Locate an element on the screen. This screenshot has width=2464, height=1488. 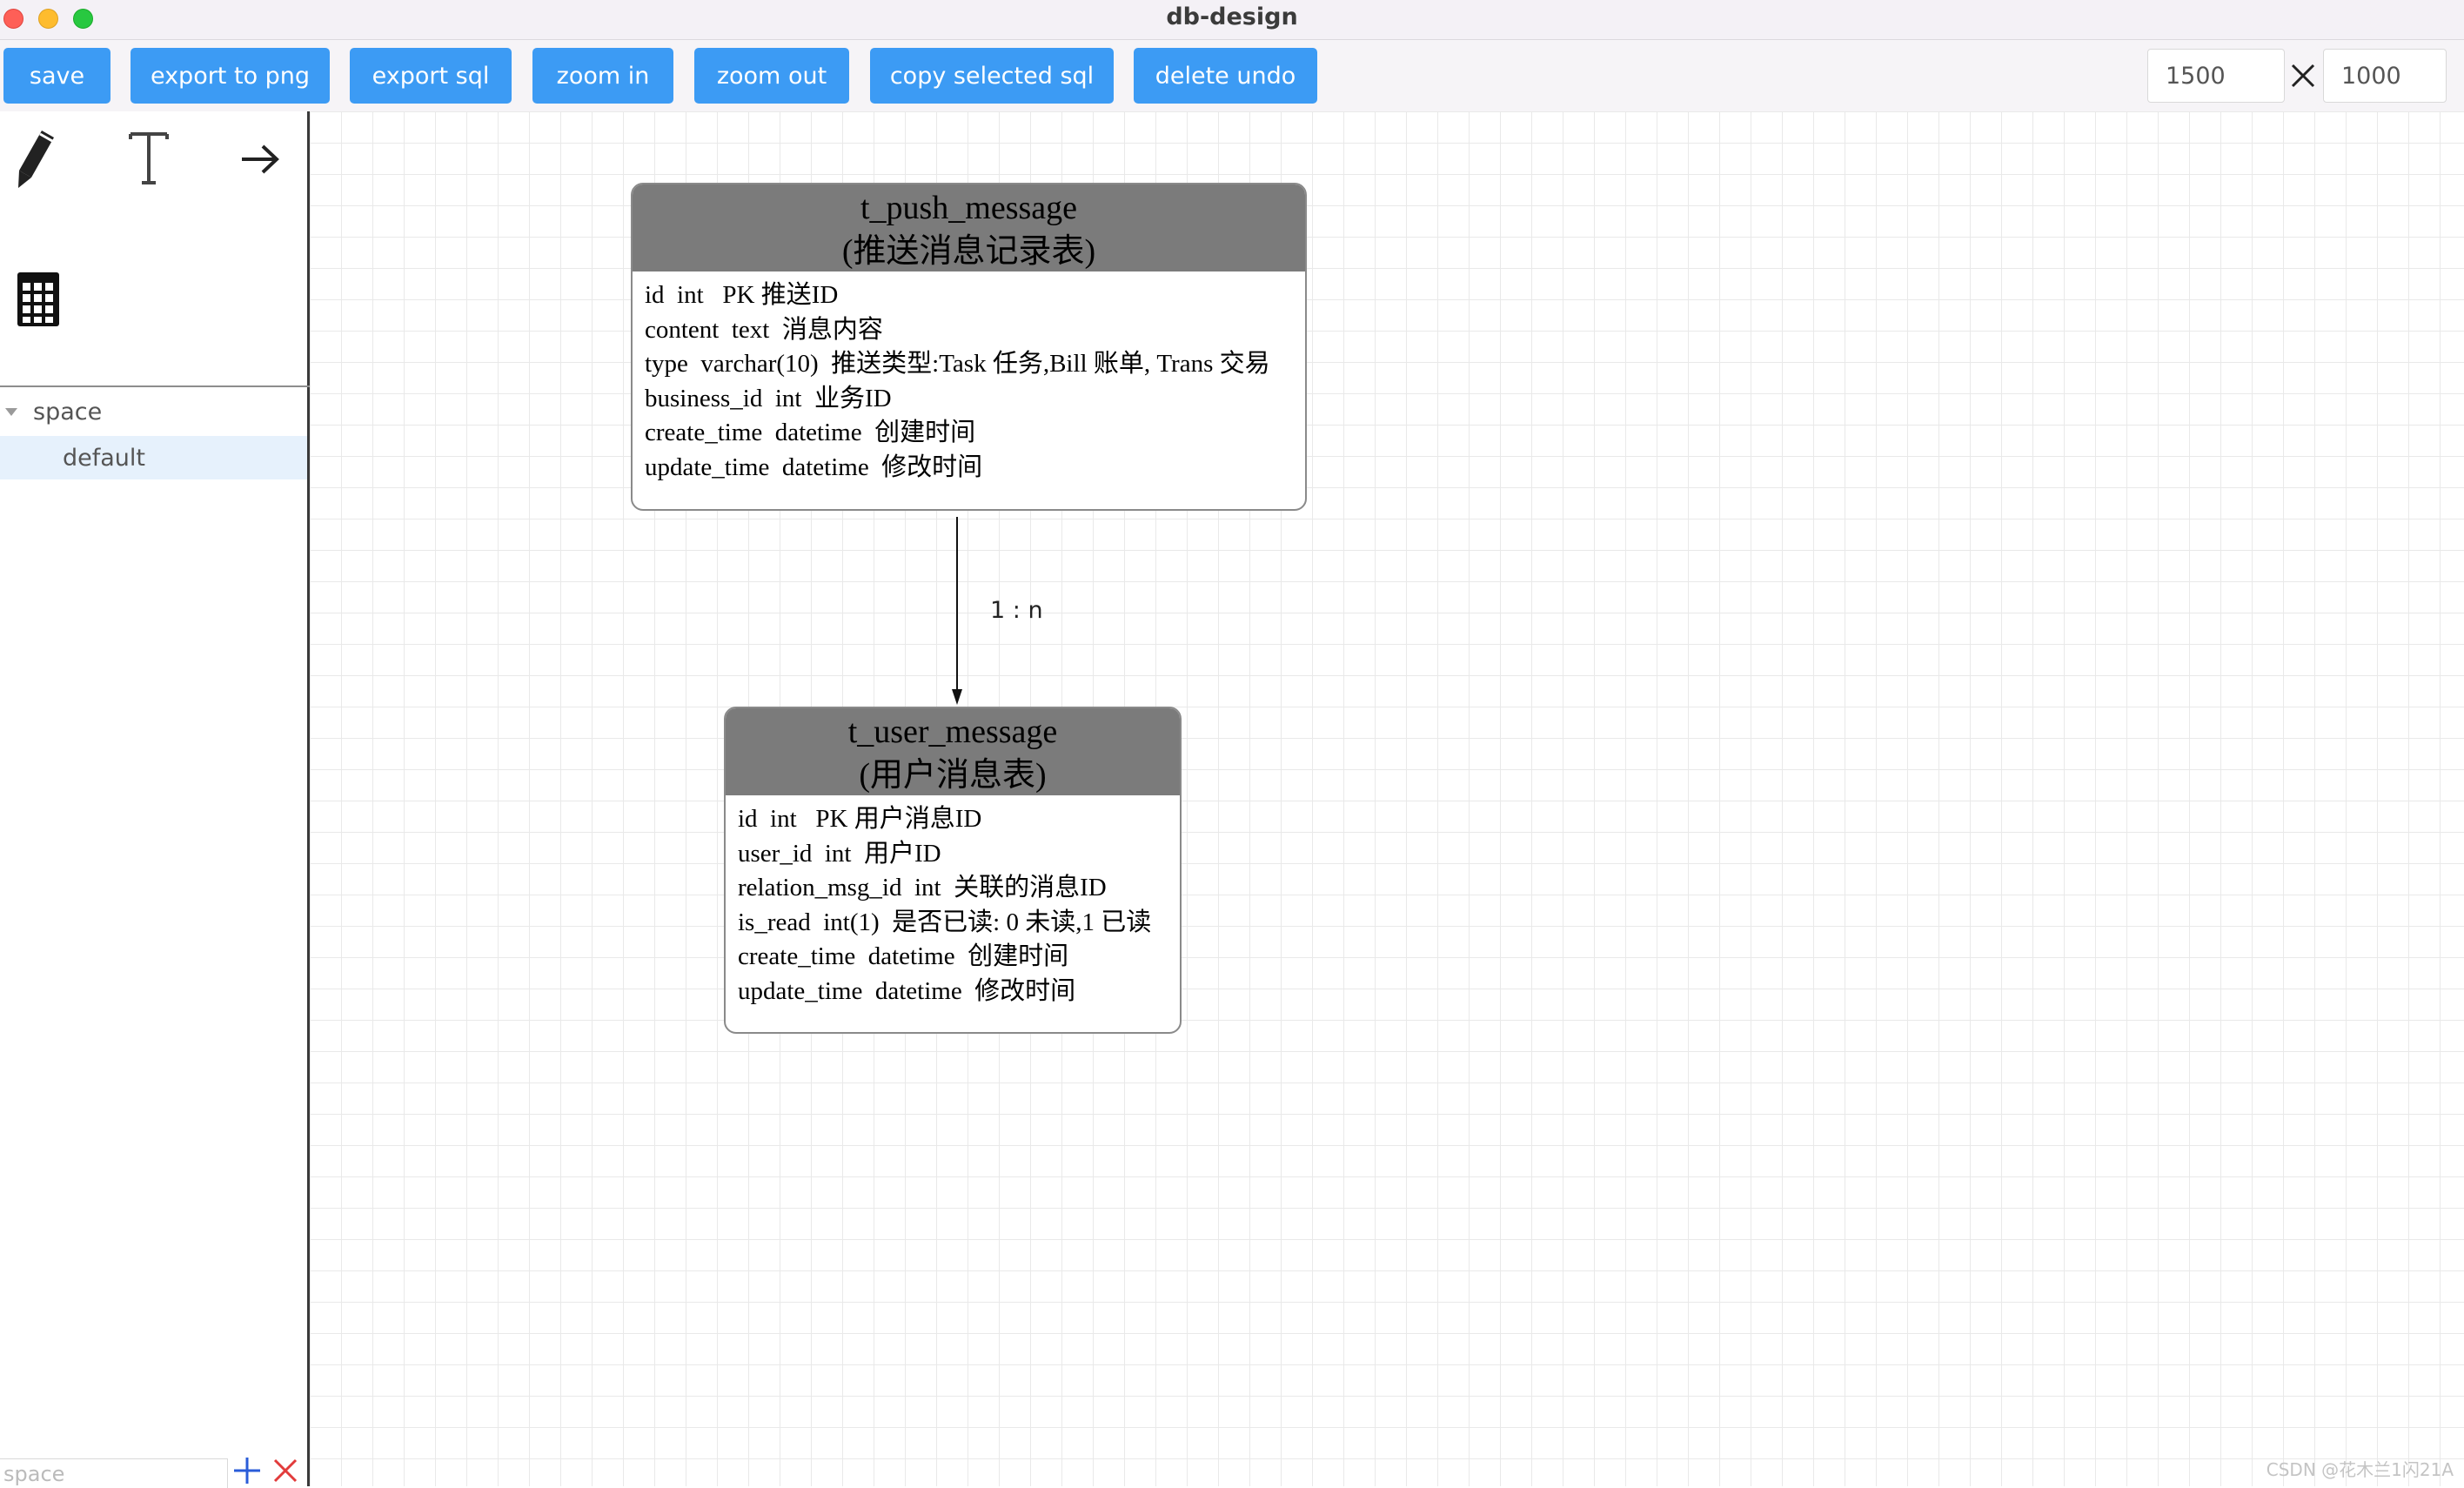
delete-icon is located at coordinates (285, 1471).